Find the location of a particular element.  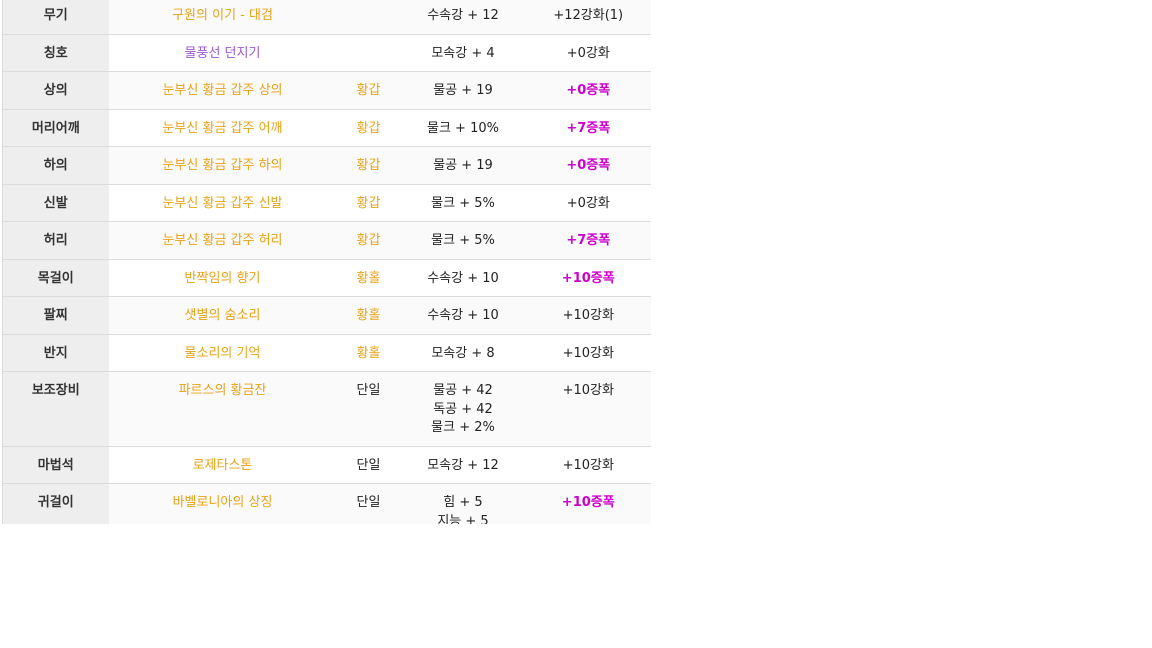

item-name-cell: 로제타스톤 is located at coordinates (222, 465).